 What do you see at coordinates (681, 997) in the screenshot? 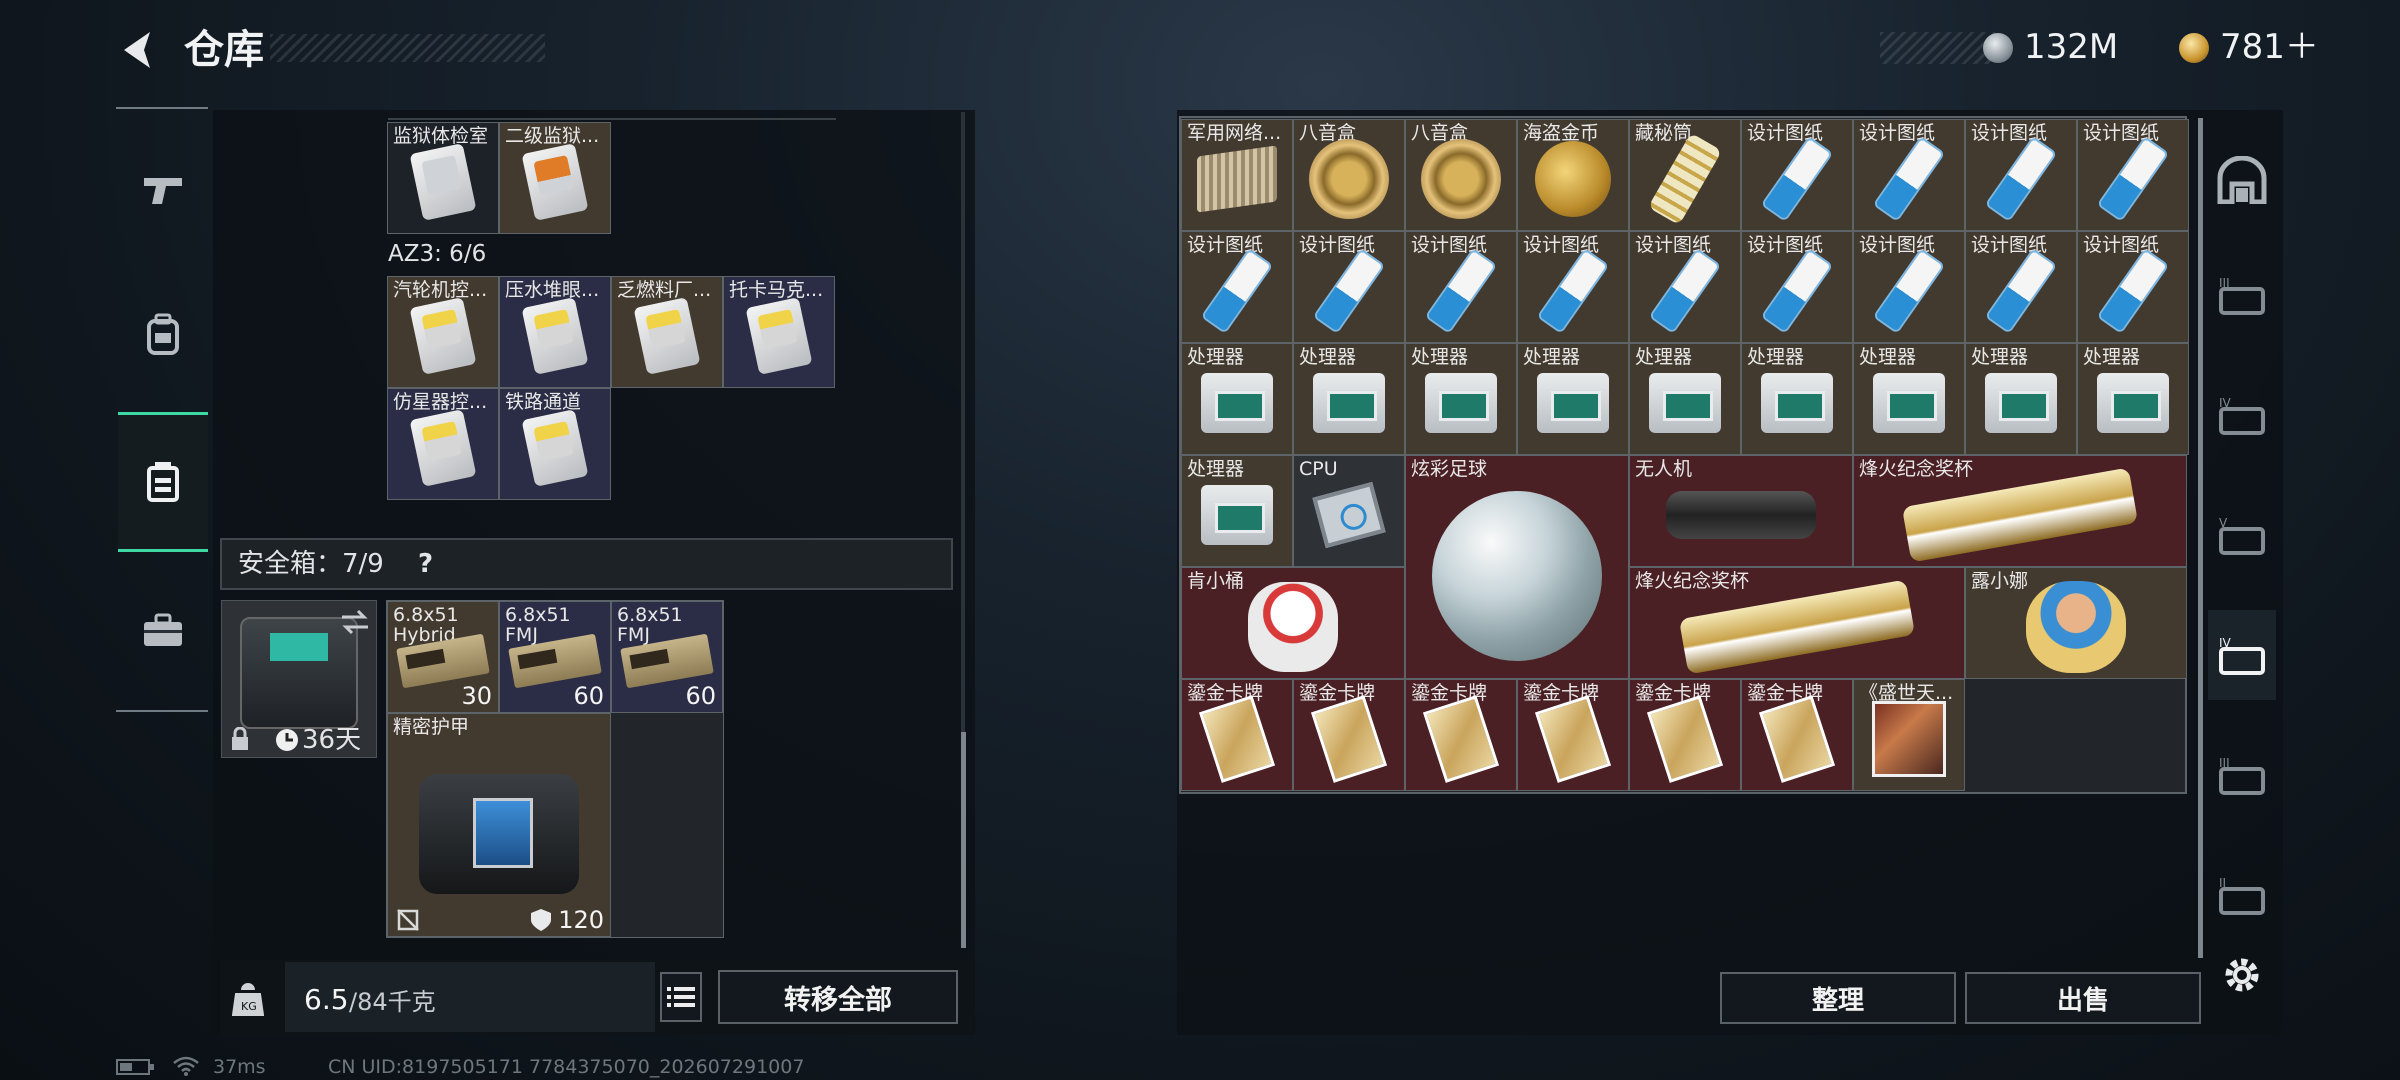
I see `list-view-button` at bounding box center [681, 997].